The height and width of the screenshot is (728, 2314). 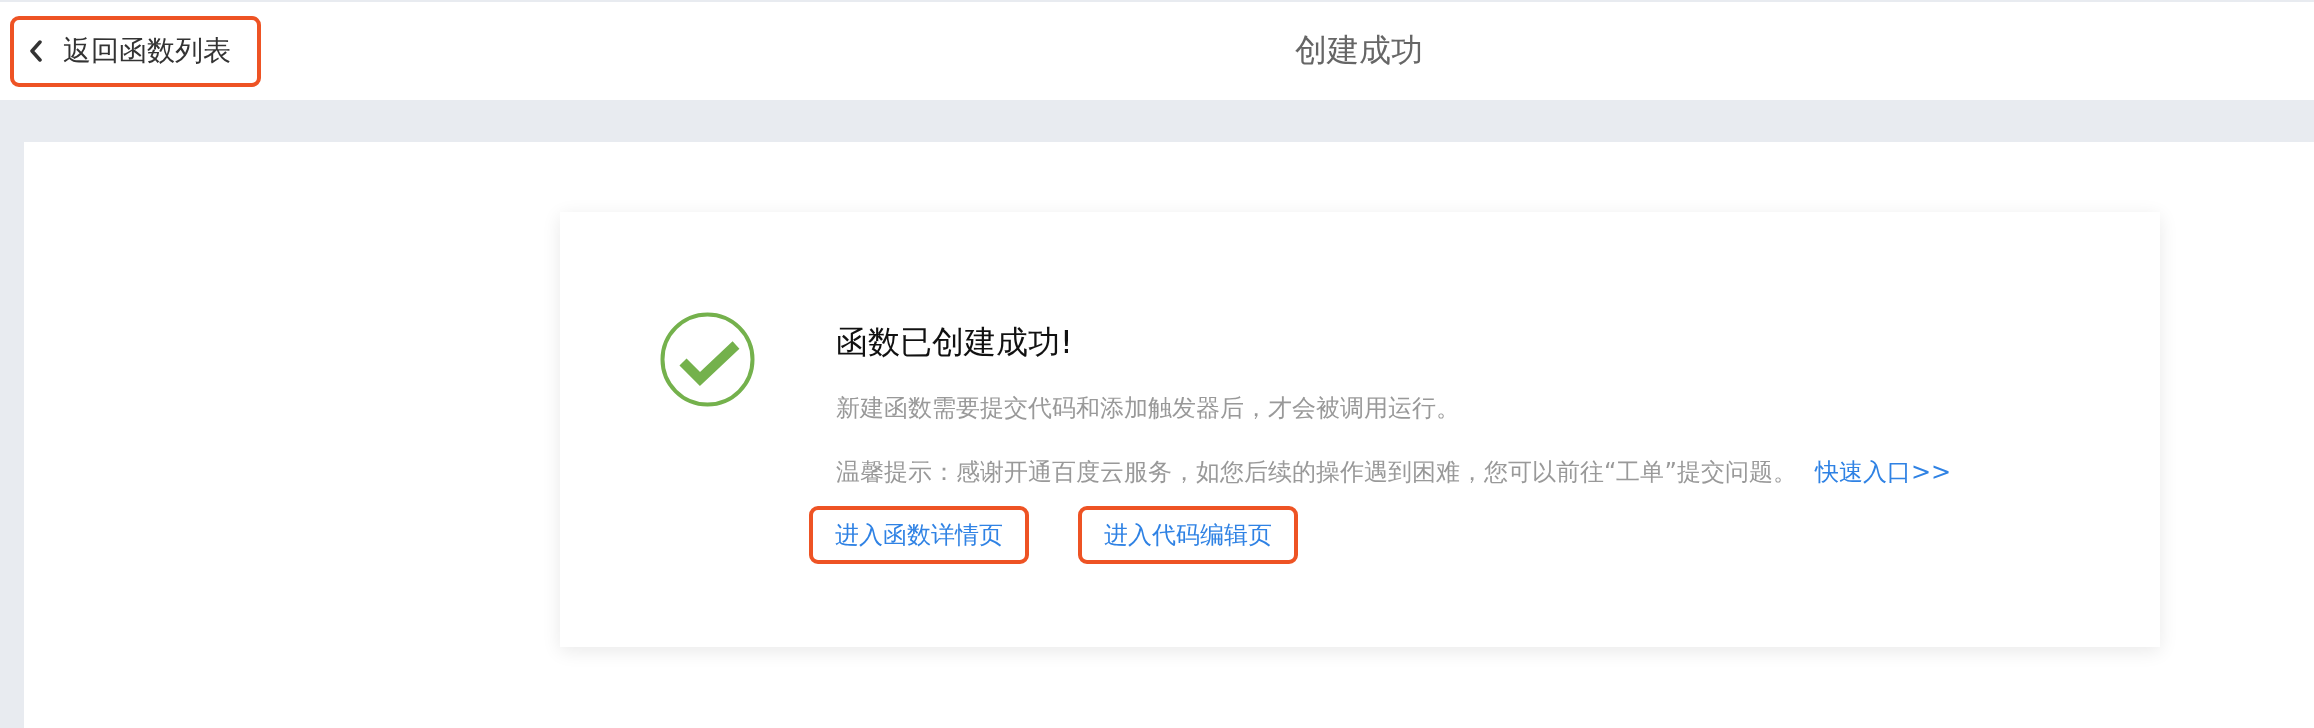 I want to click on success-check-icon, so click(x=707, y=359).